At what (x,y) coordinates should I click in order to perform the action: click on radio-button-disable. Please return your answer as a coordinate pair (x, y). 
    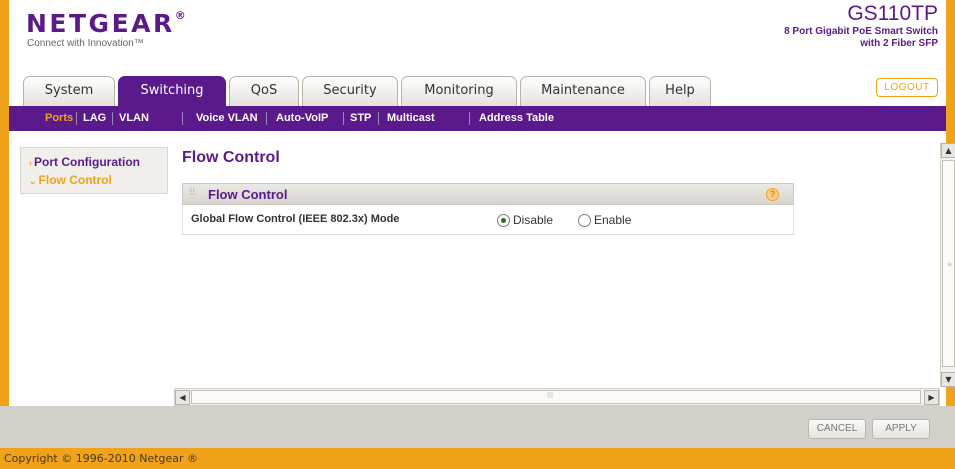
    Looking at the image, I should click on (503, 220).